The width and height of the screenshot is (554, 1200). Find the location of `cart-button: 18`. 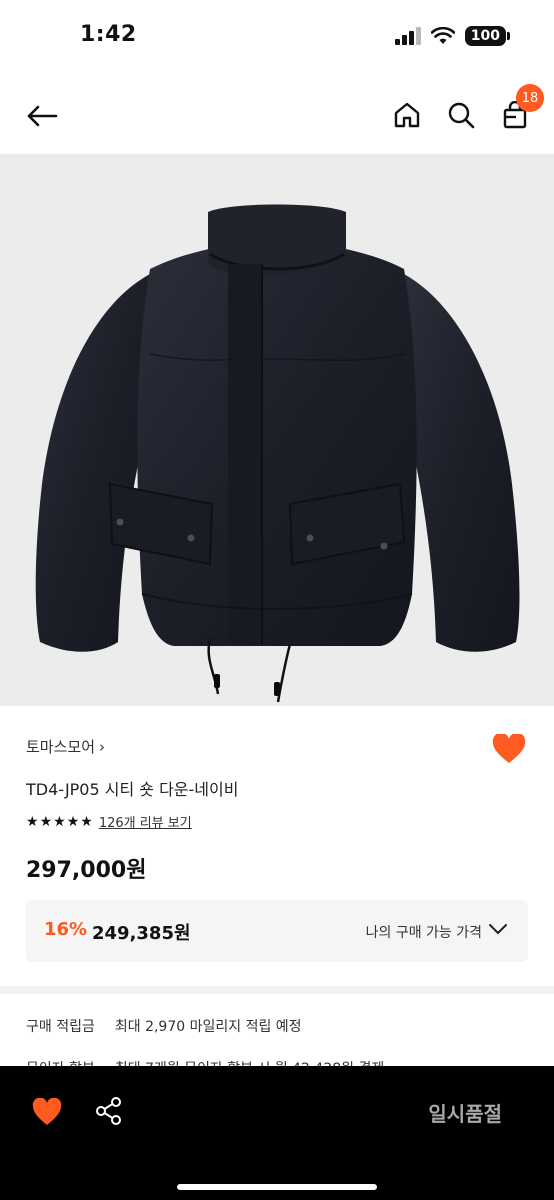

cart-button: 18 is located at coordinates (520, 109).